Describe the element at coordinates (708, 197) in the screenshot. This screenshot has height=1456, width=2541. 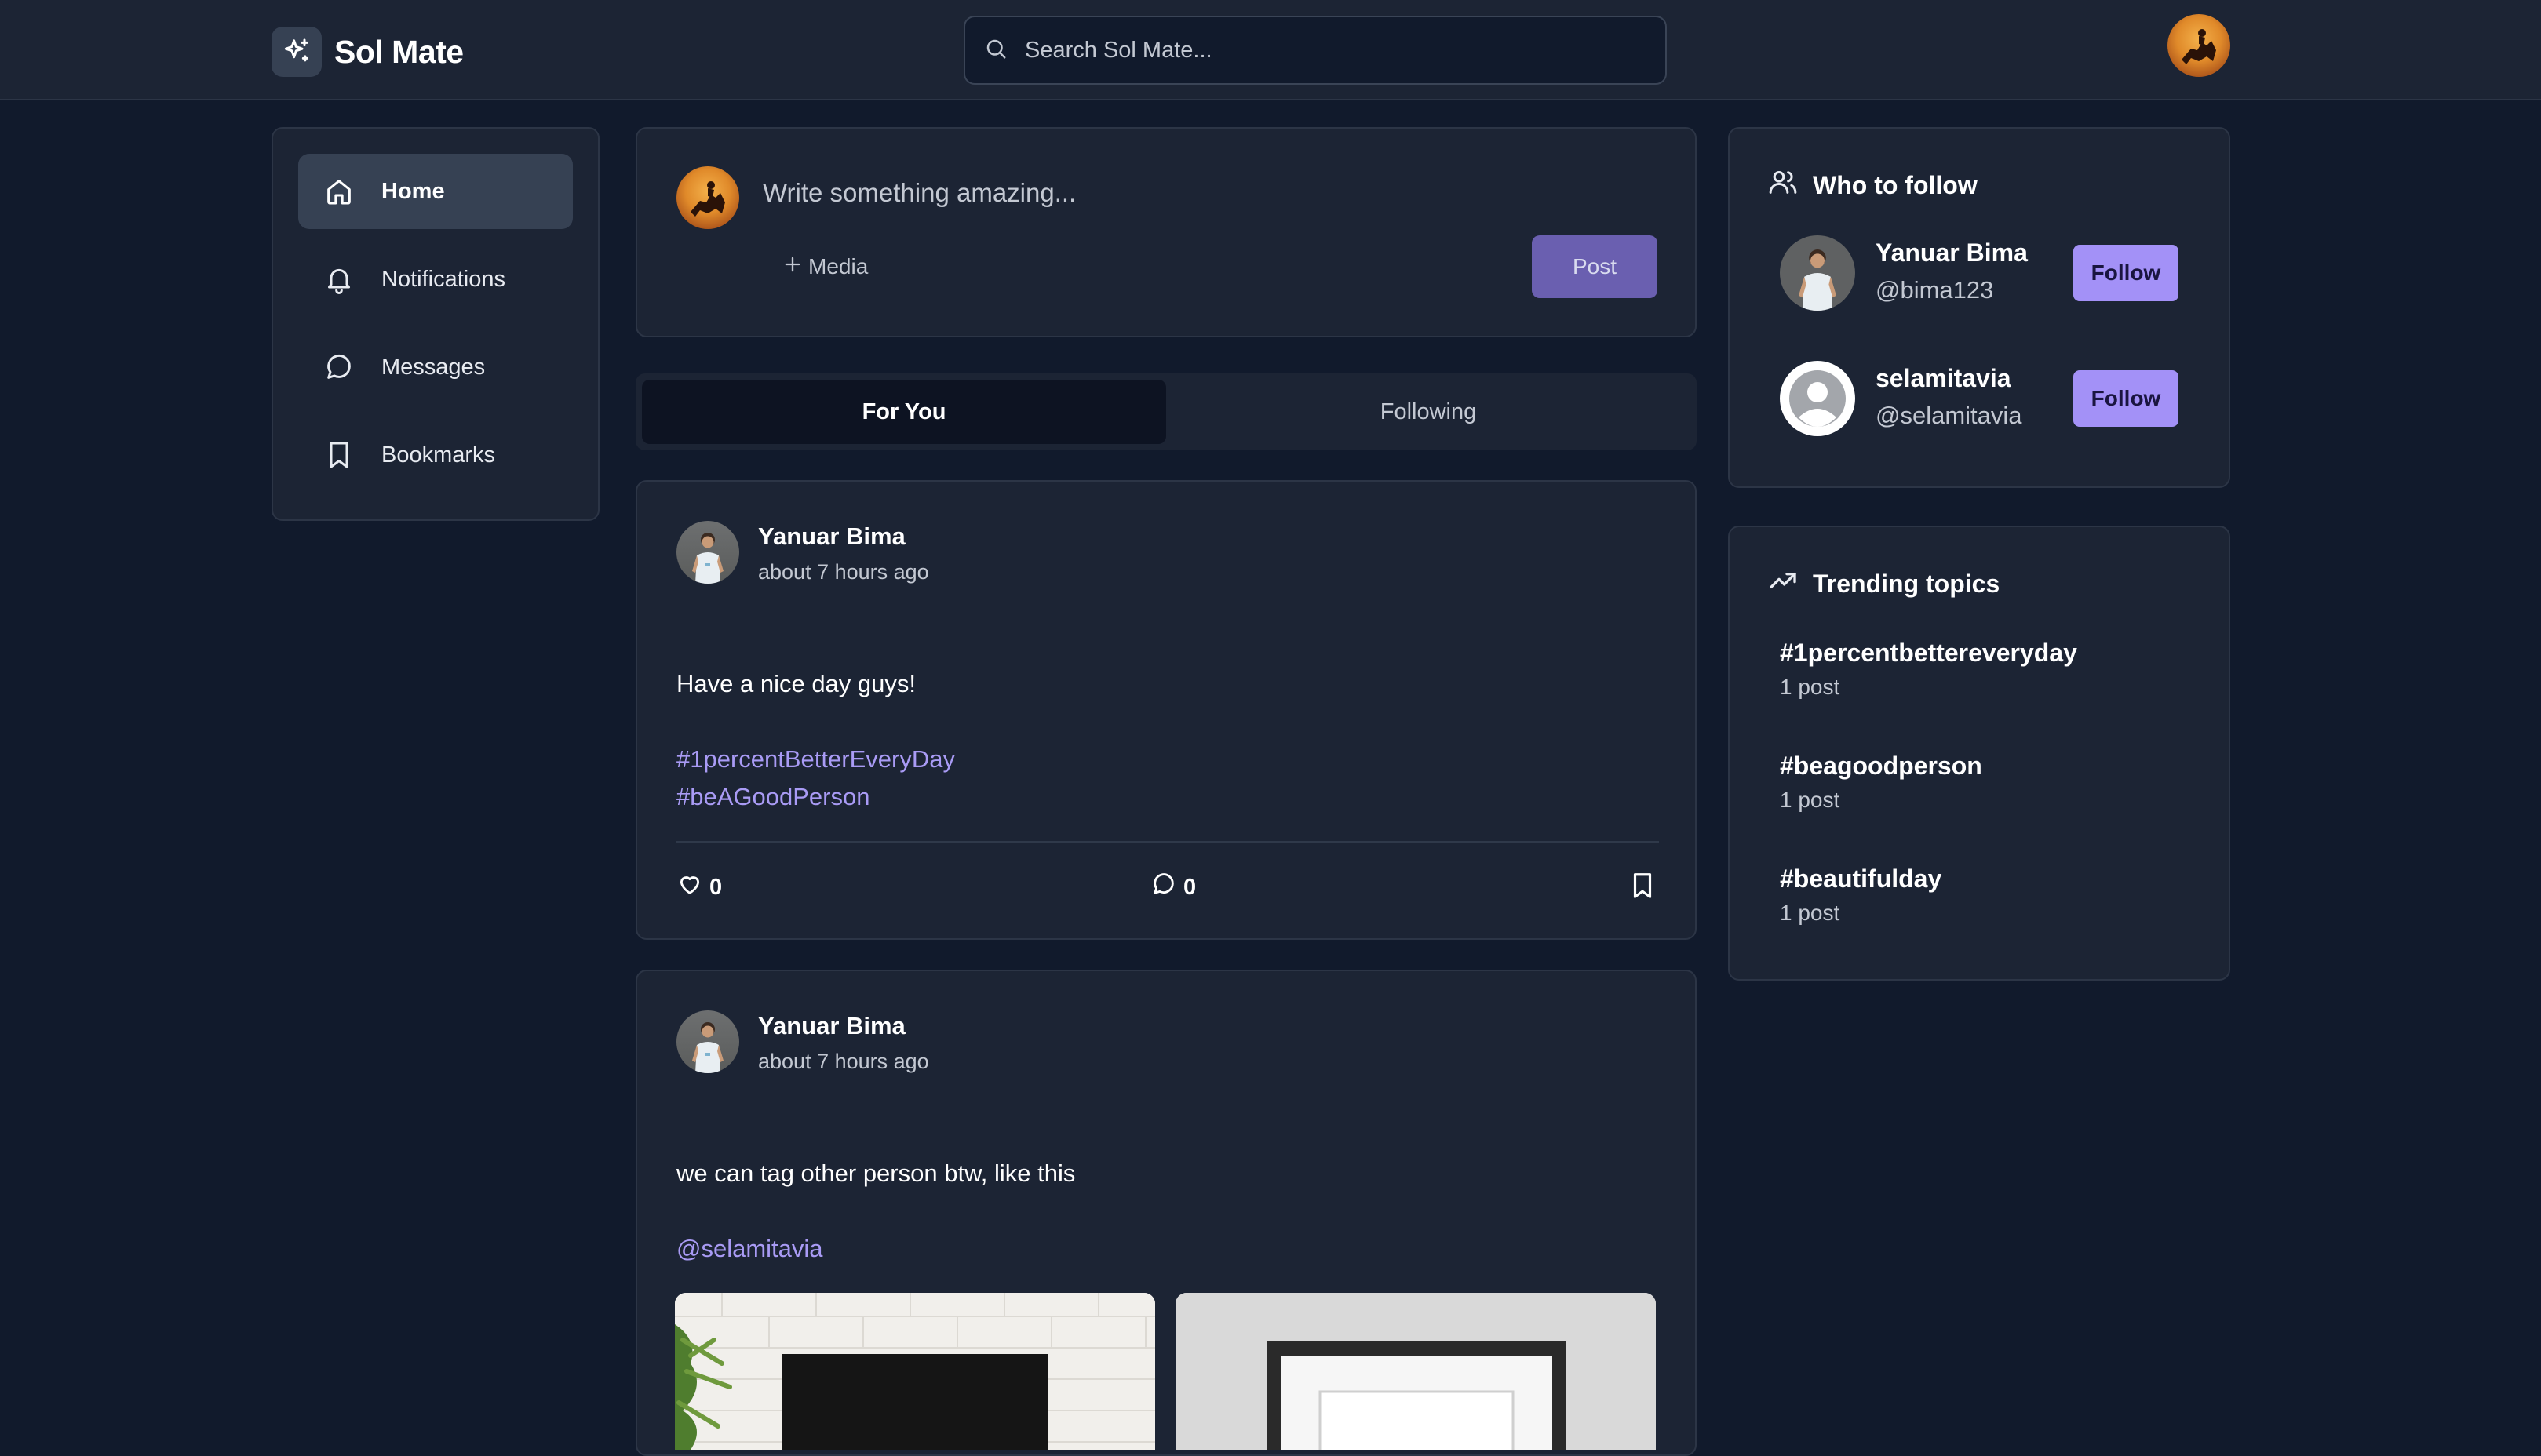
I see `composer-avatar` at that location.